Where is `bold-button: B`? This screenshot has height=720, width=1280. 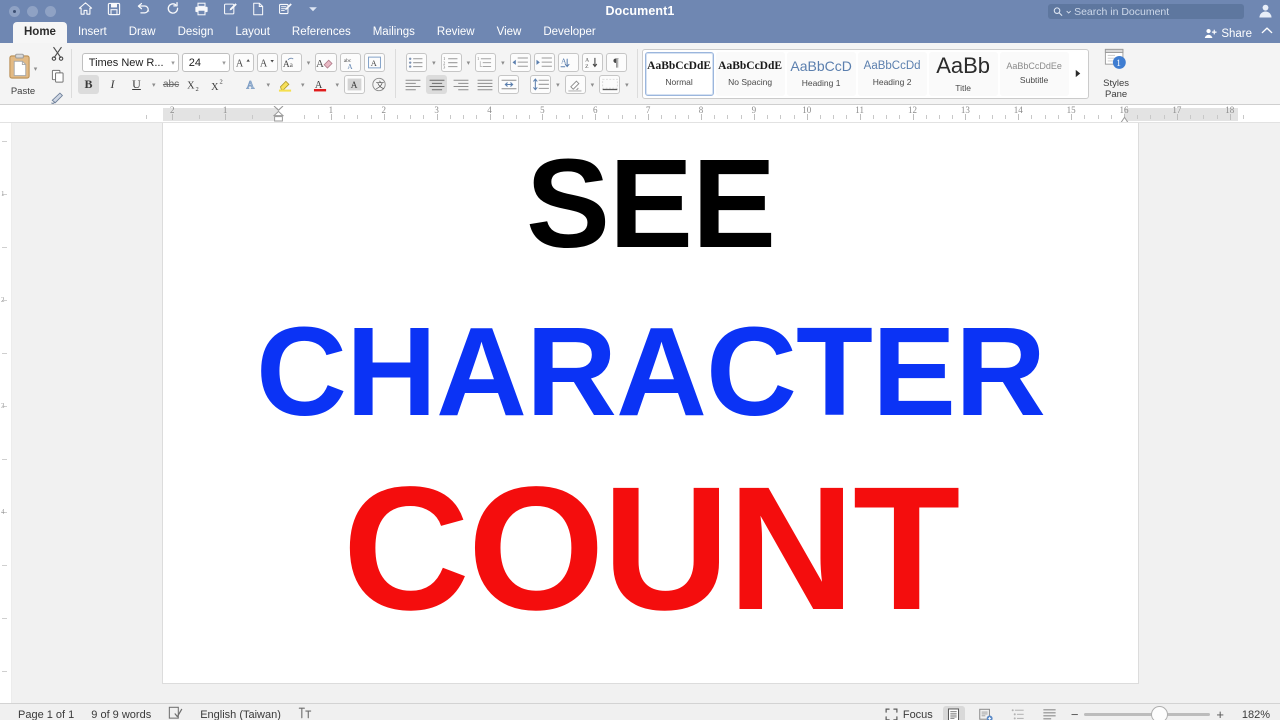
bold-button: B is located at coordinates (88, 84).